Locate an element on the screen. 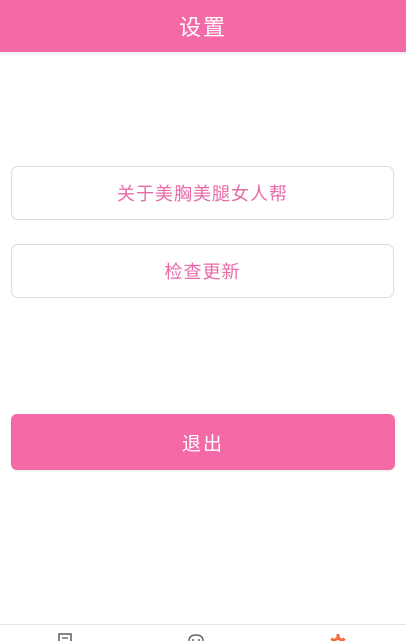  bottom-tab-bar is located at coordinates (203, 632).